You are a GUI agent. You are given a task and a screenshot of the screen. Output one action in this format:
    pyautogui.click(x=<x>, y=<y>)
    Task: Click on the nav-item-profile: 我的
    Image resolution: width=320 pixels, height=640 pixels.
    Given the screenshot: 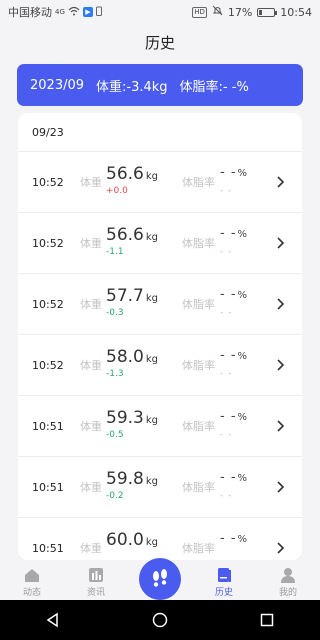 What is the action you would take?
    pyautogui.click(x=288, y=583)
    